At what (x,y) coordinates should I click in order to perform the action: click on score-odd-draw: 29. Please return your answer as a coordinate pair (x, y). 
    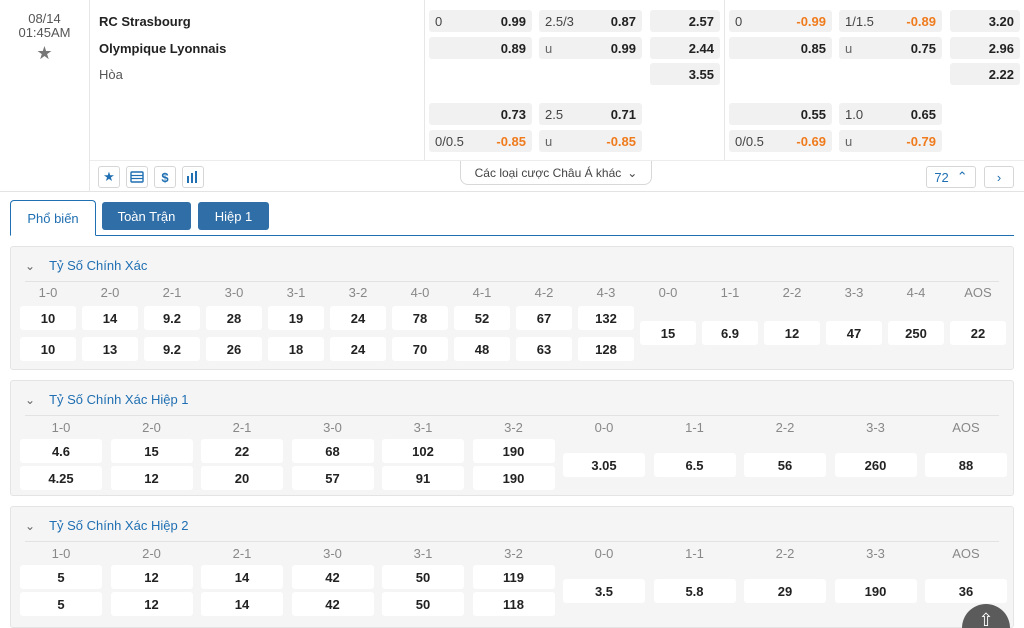
    Looking at the image, I should click on (785, 591).